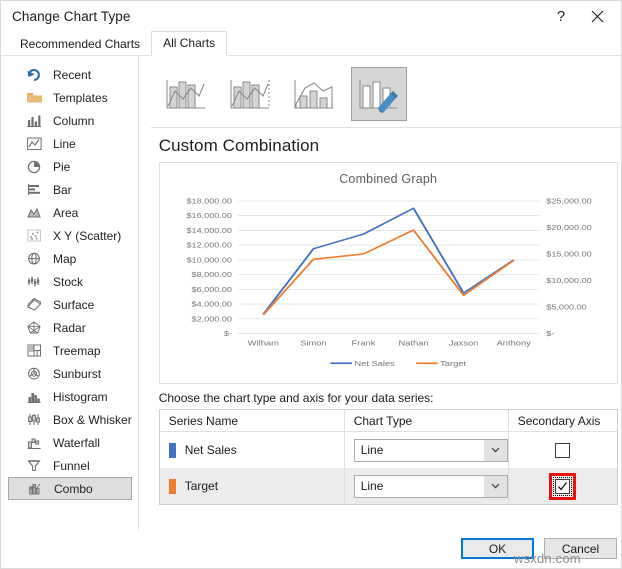 Image resolution: width=622 pixels, height=569 pixels. Describe the element at coordinates (34, 282) in the screenshot. I see `stock-chart-icon` at that location.